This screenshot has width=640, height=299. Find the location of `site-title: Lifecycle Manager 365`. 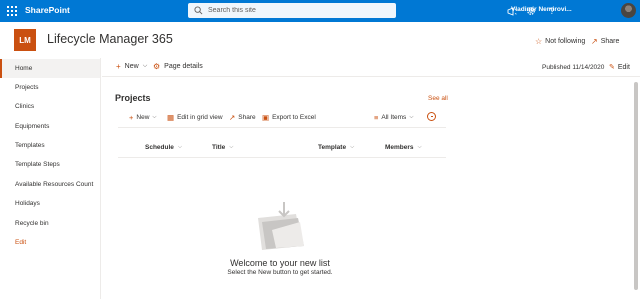

site-title: Lifecycle Manager 365 is located at coordinates (110, 39).